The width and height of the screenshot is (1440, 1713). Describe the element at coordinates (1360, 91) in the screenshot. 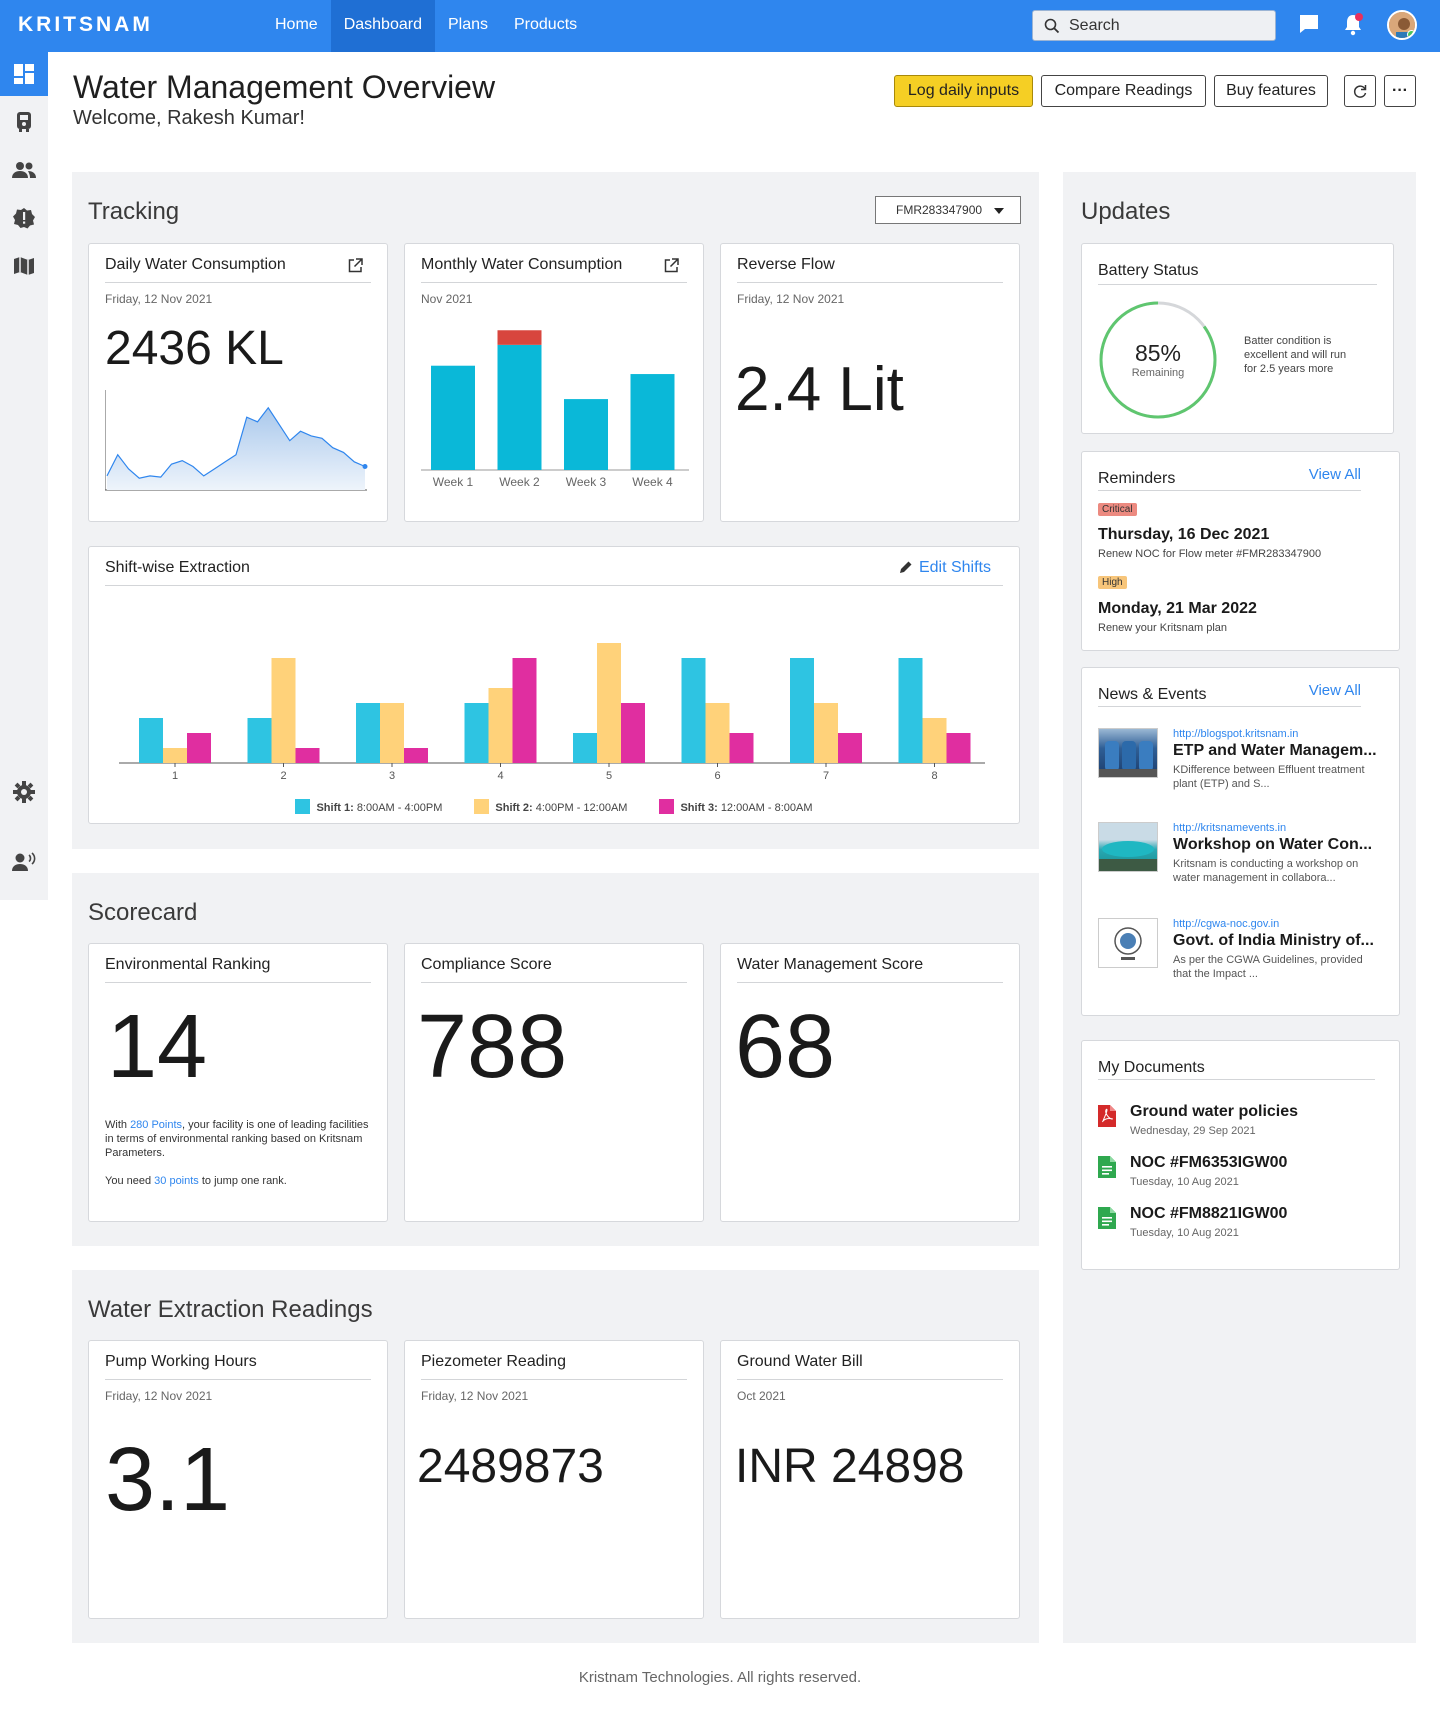

I see `refresh-button` at that location.